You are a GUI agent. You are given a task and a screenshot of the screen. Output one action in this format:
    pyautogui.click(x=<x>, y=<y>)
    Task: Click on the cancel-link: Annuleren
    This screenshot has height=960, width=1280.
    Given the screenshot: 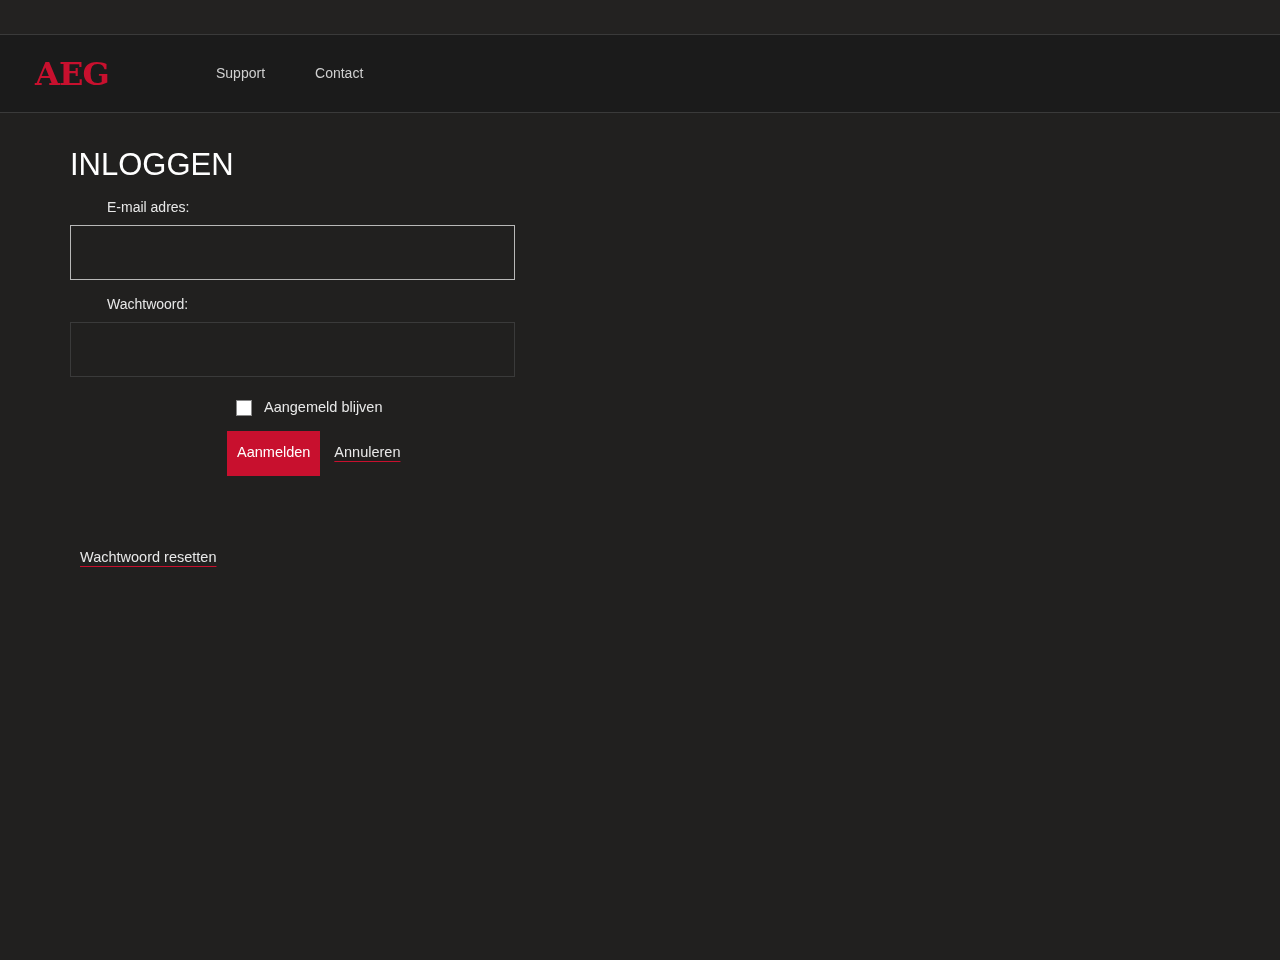 What is the action you would take?
    pyautogui.click(x=367, y=453)
    